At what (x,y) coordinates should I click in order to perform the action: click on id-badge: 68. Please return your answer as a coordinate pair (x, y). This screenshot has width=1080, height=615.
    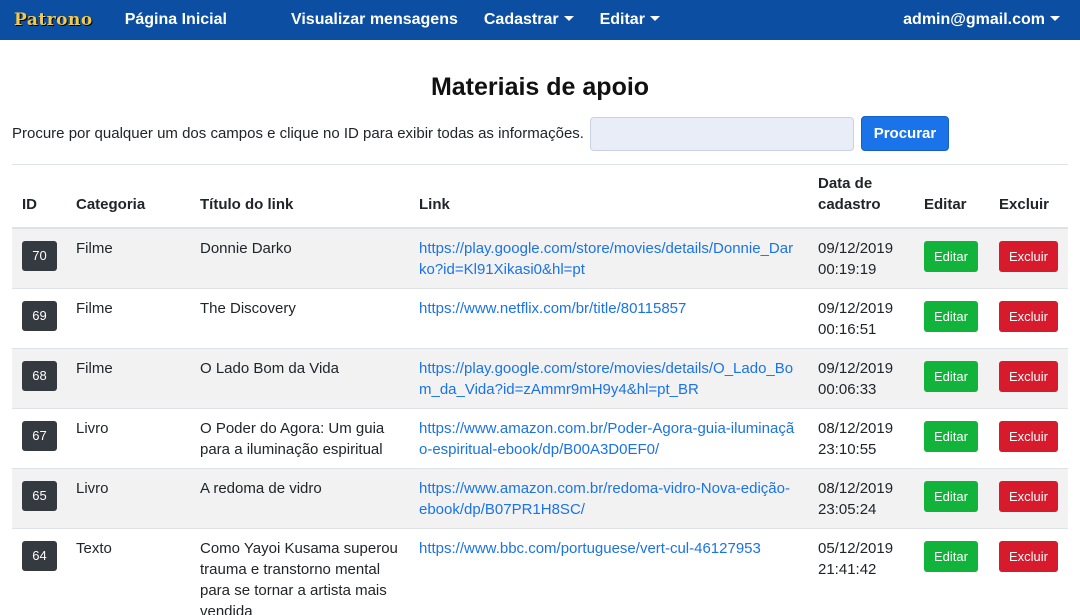
    Looking at the image, I should click on (39, 376).